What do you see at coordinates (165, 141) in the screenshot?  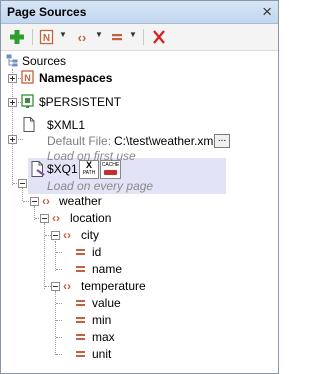 I see `default-file-value: C:\test\weather.xml` at bounding box center [165, 141].